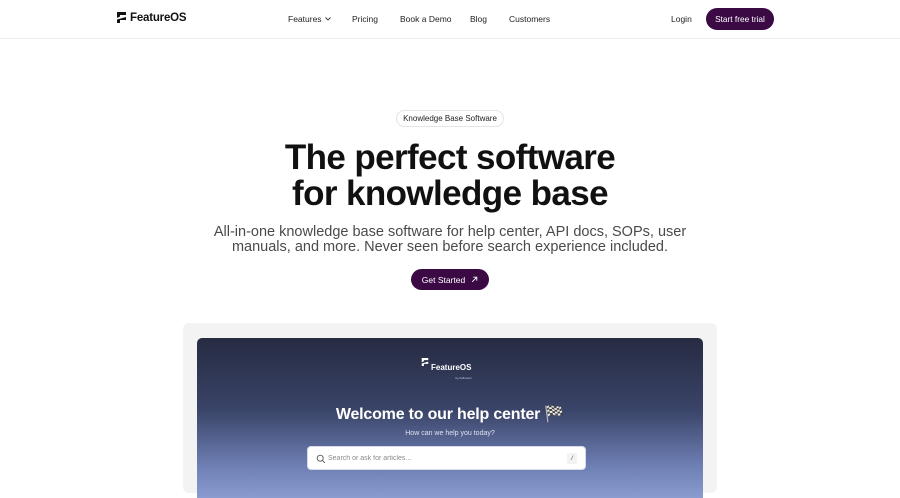 The height and width of the screenshot is (498, 900). Describe the element at coordinates (681, 19) in the screenshot. I see `login-link: Login` at that location.